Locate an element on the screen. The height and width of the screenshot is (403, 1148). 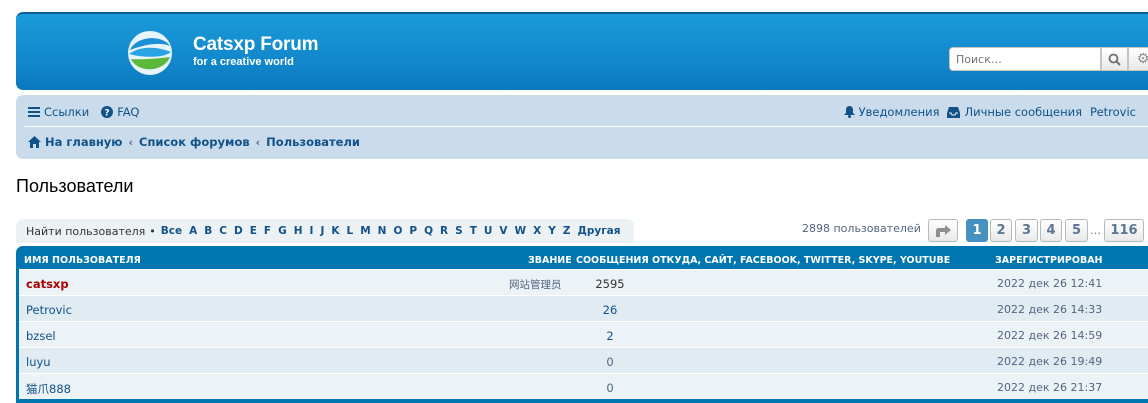
page-4: 4 is located at coordinates (1051, 230).